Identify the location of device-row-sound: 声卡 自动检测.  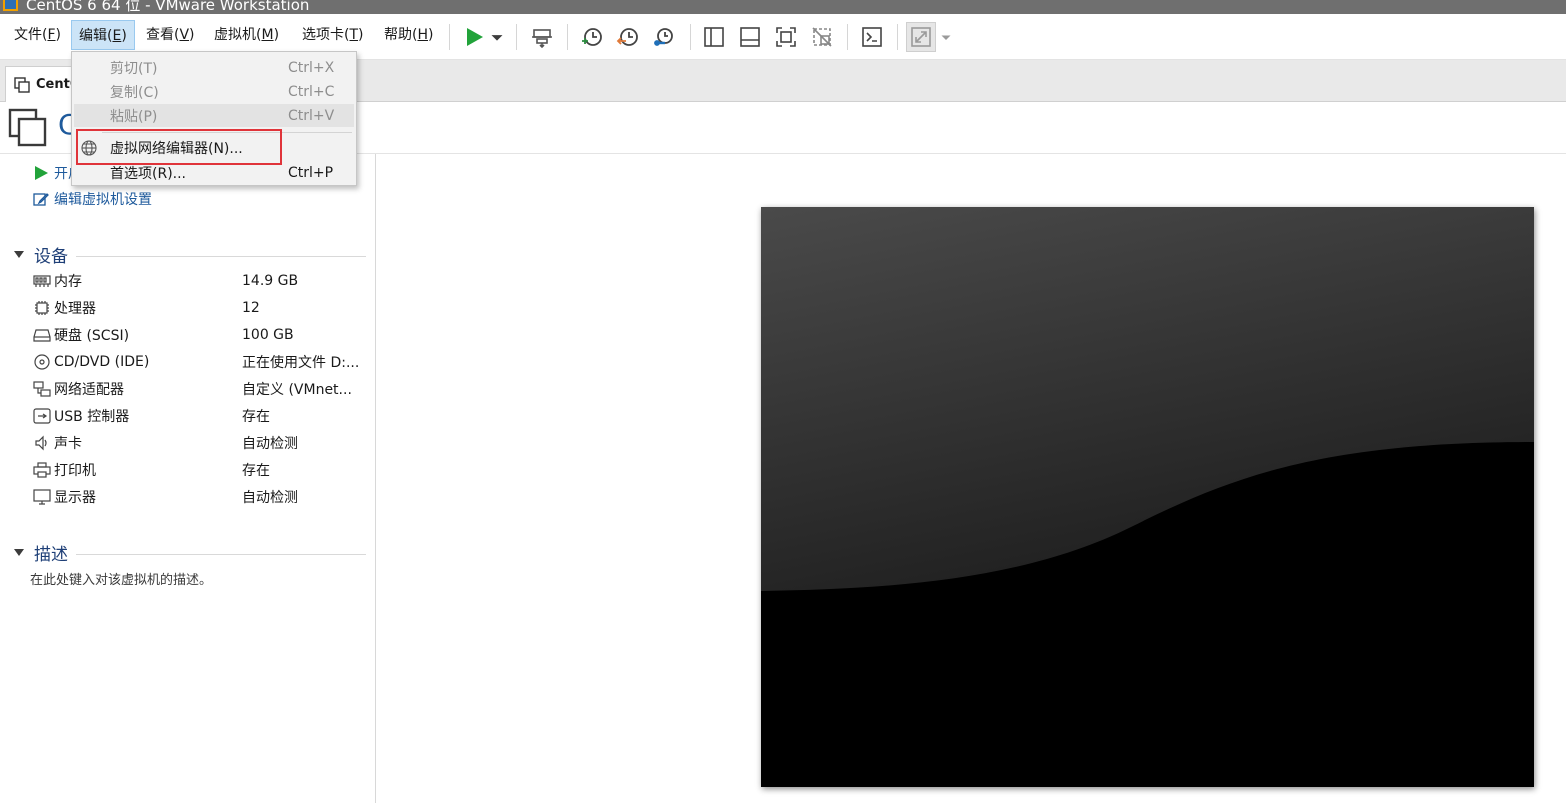
(200, 443).